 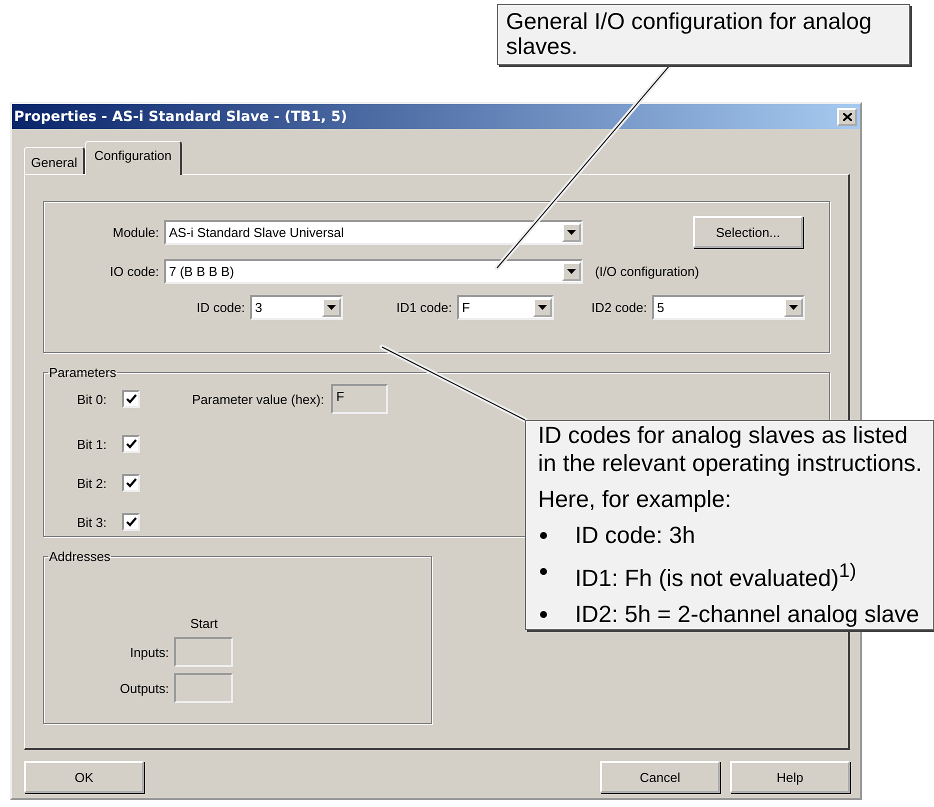 I want to click on combo-value: 5, so click(x=660, y=307).